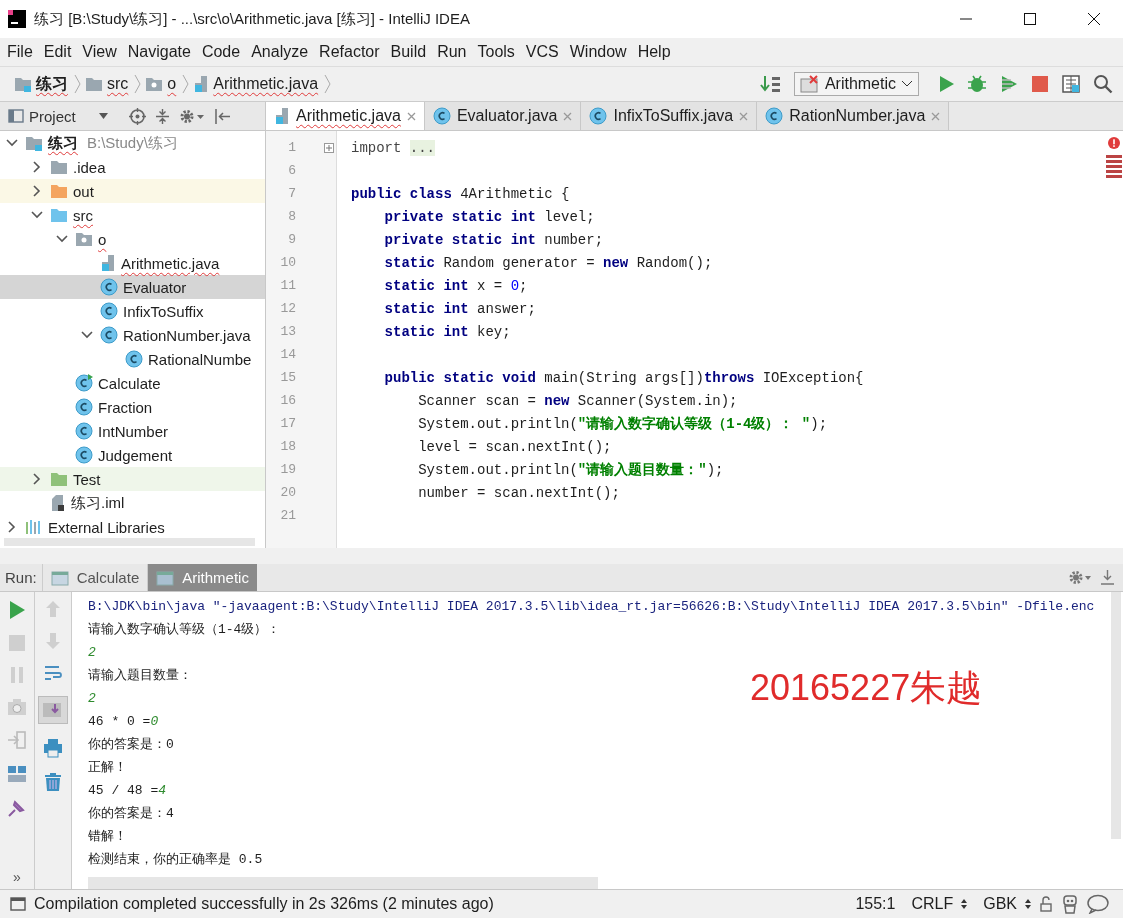 The height and width of the screenshot is (918, 1123). Describe the element at coordinates (118, 84) in the screenshot. I see `breadcrumb: src` at that location.